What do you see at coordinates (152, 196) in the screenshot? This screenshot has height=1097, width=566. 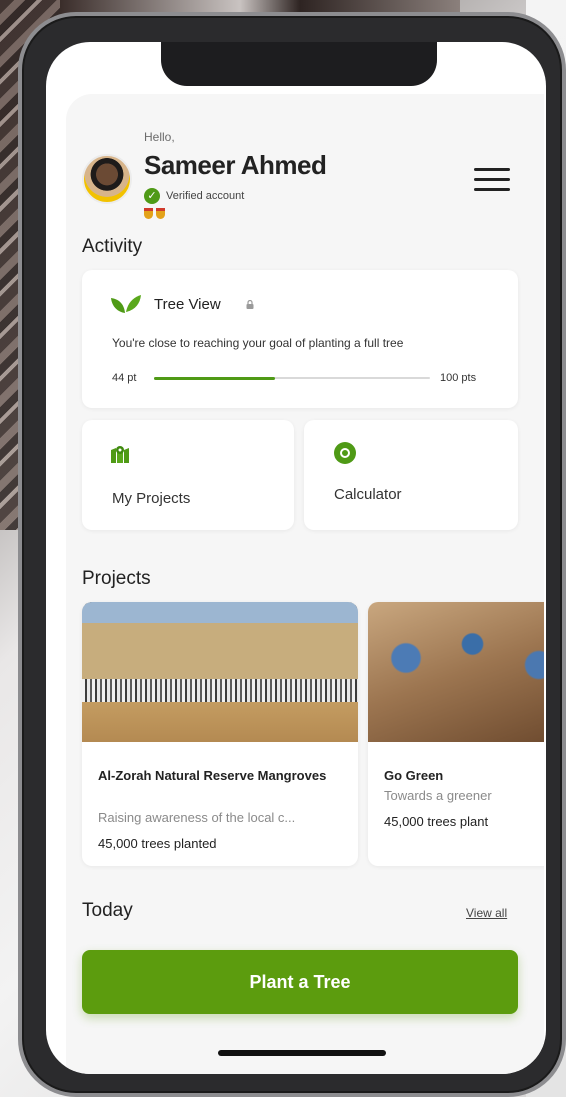 I see `check-icon: ✓` at bounding box center [152, 196].